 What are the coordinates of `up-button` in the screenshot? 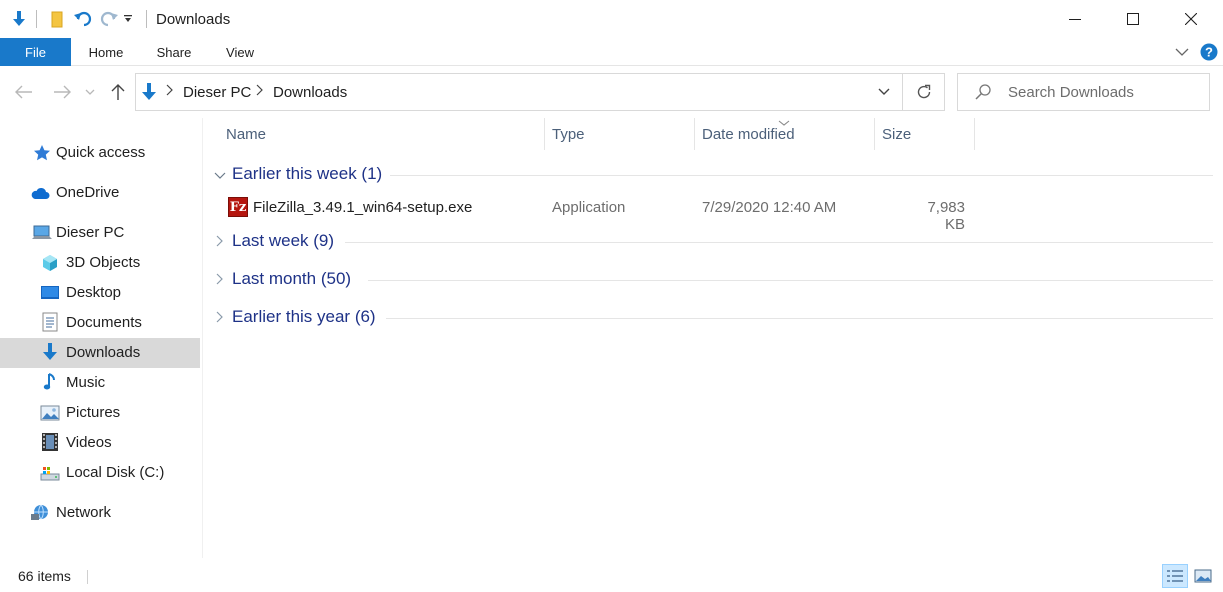 It's located at (118, 92).